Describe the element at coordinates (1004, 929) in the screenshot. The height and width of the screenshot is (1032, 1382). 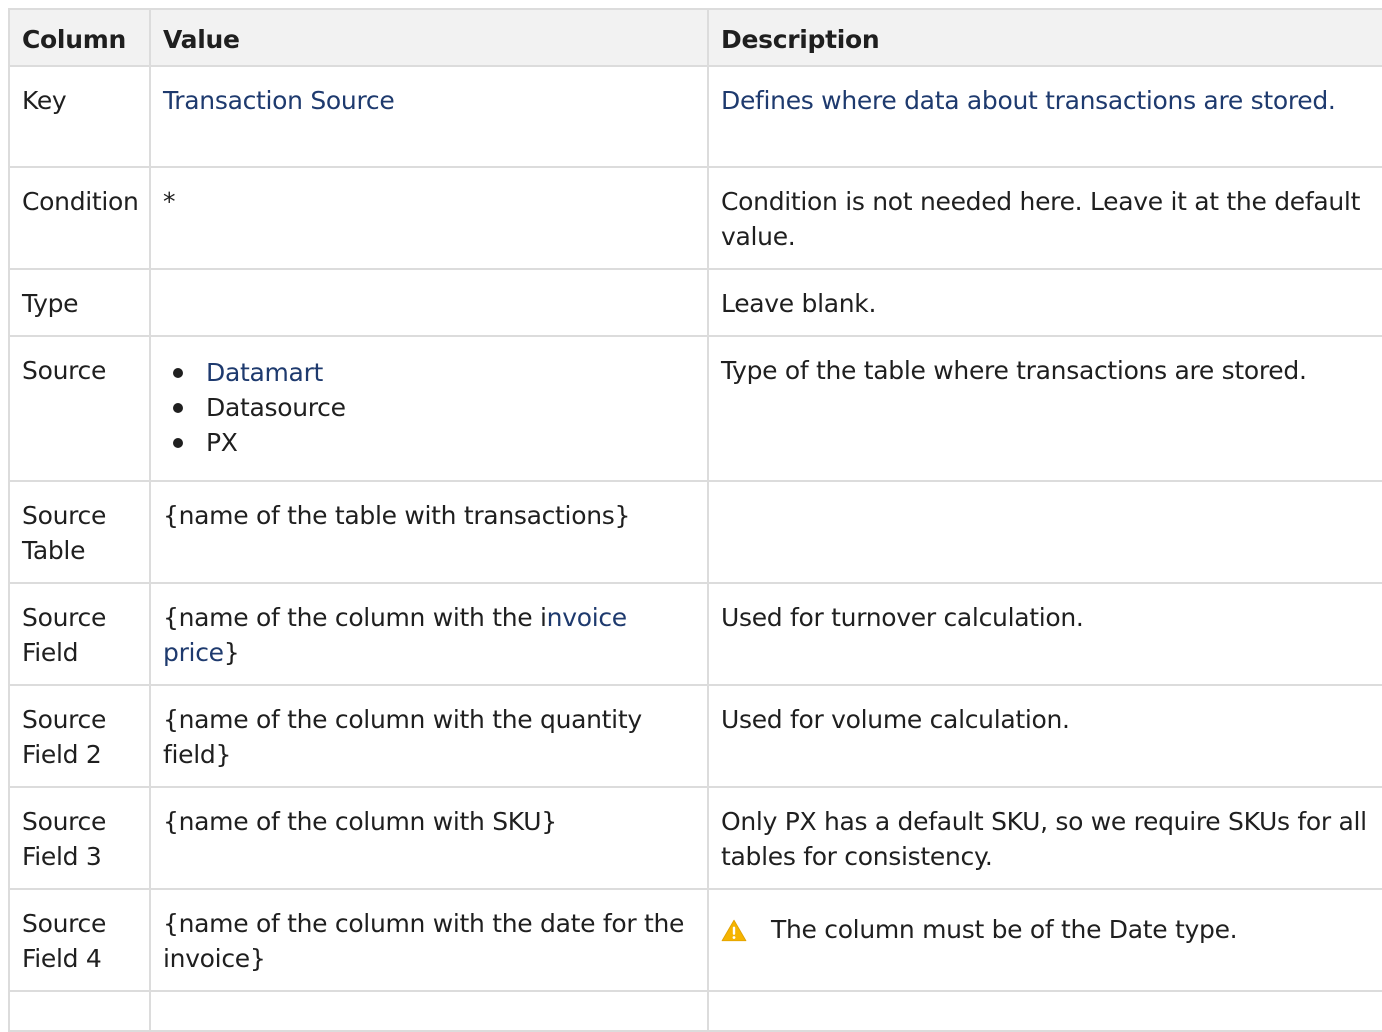
I see `warning-text: The column must be of the Date type.` at that location.